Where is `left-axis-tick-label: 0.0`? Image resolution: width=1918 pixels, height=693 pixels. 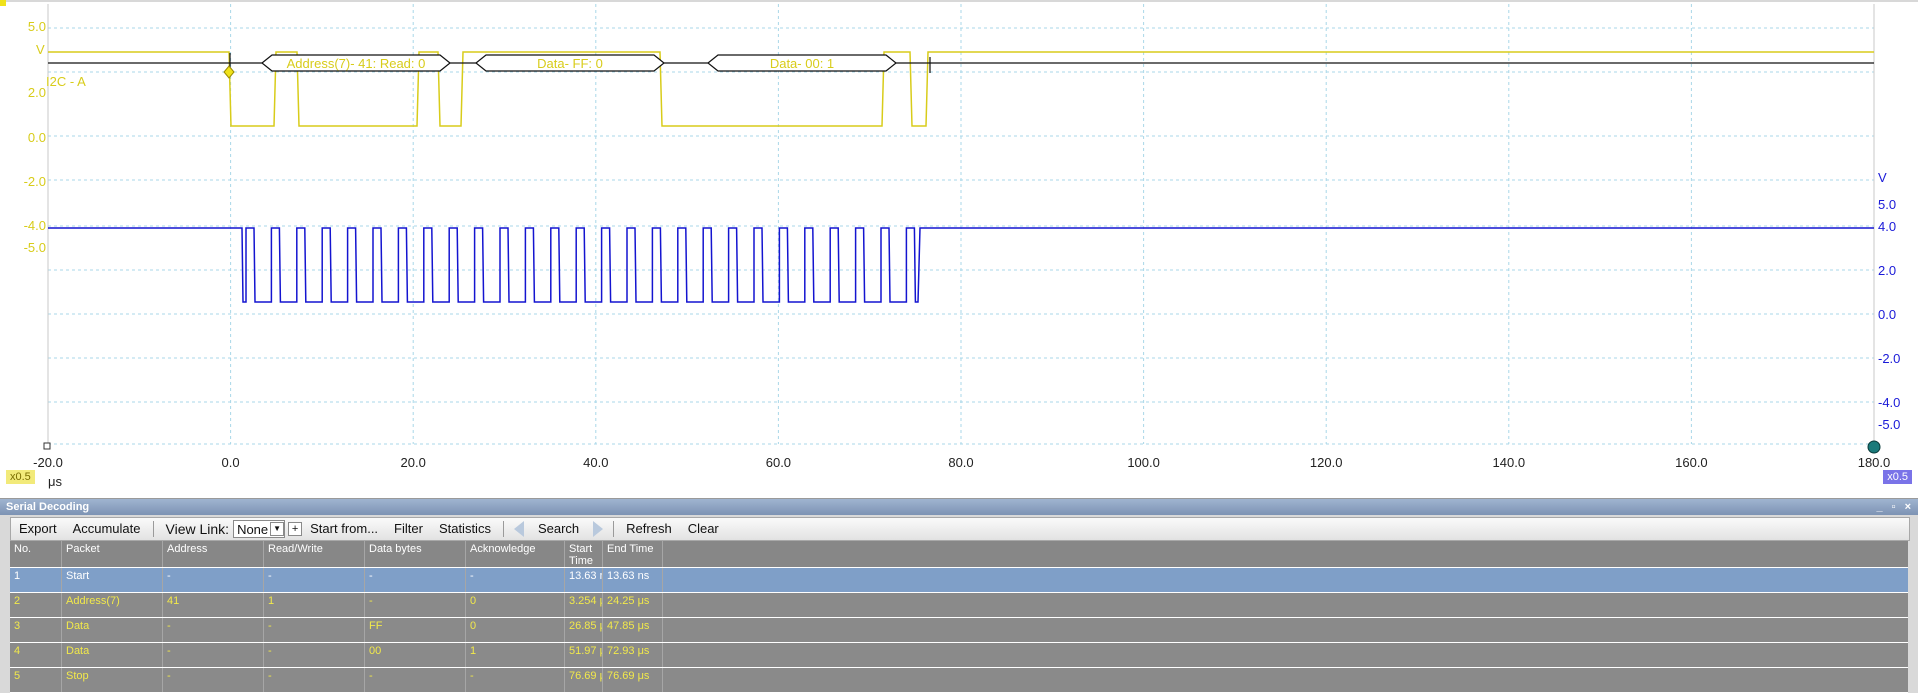
left-axis-tick-label: 0.0 is located at coordinates (37, 137).